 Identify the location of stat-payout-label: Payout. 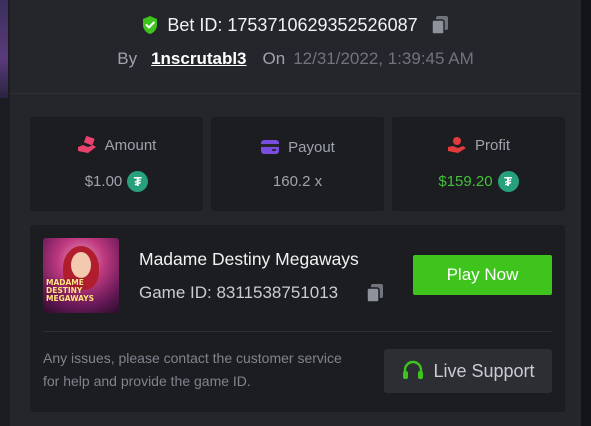
(311, 147).